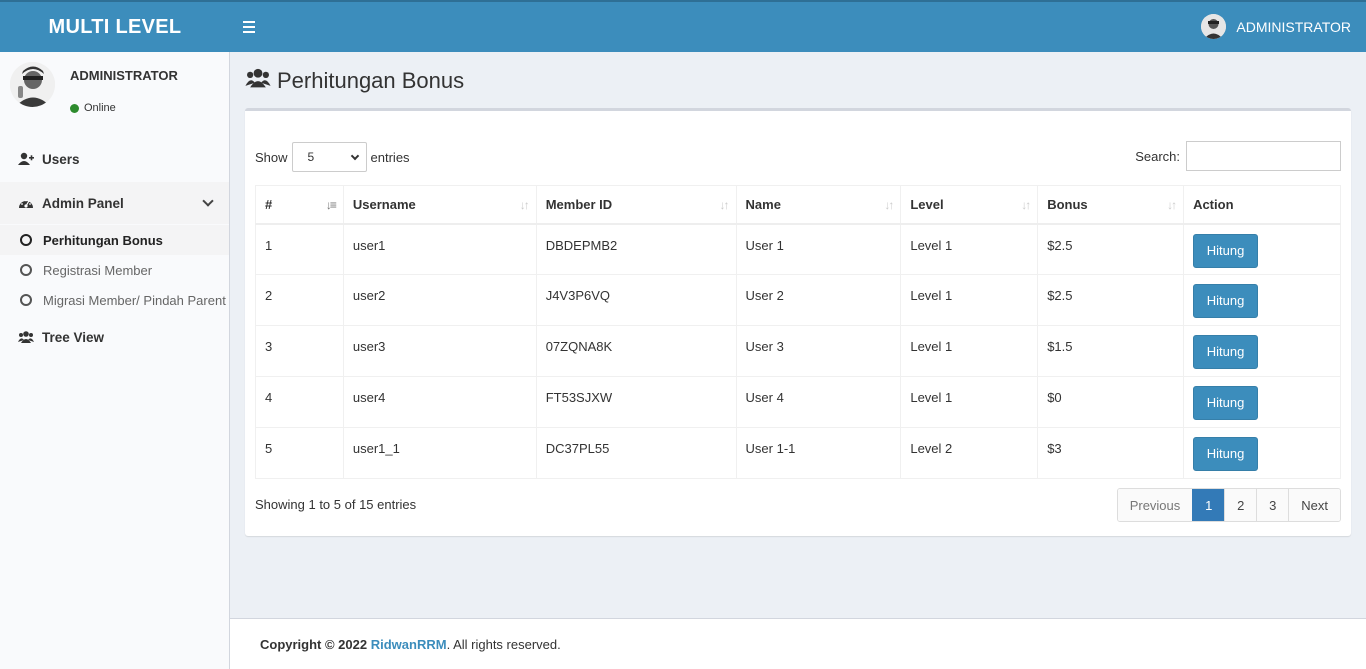 This screenshot has width=1366, height=669. What do you see at coordinates (1111, 205) in the screenshot?
I see `column-header-bonus: Bonus ↓↑` at bounding box center [1111, 205].